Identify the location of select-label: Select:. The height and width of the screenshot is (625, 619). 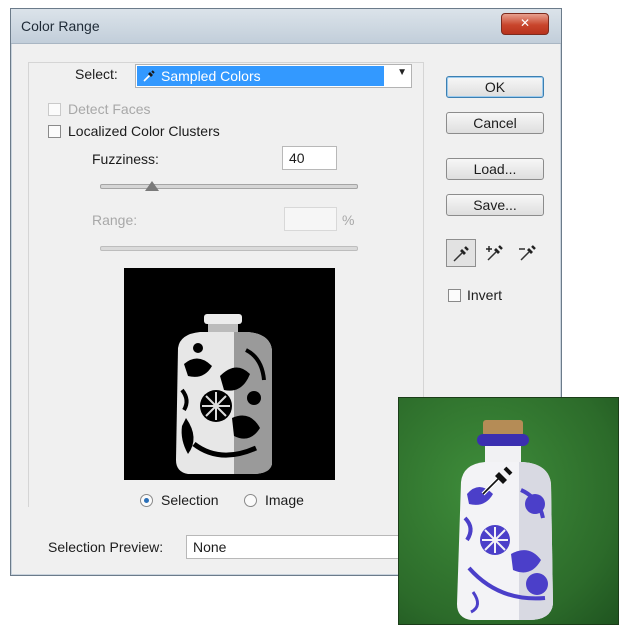
(96, 74).